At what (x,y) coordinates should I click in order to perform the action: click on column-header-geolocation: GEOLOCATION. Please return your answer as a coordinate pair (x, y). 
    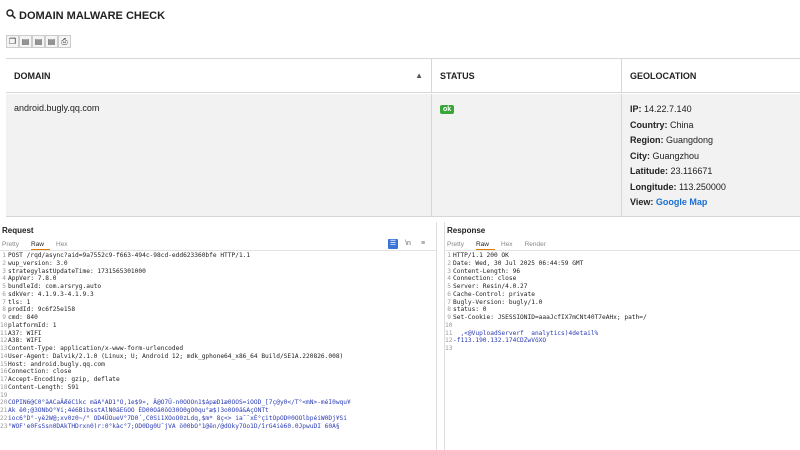
    Looking at the image, I should click on (711, 76).